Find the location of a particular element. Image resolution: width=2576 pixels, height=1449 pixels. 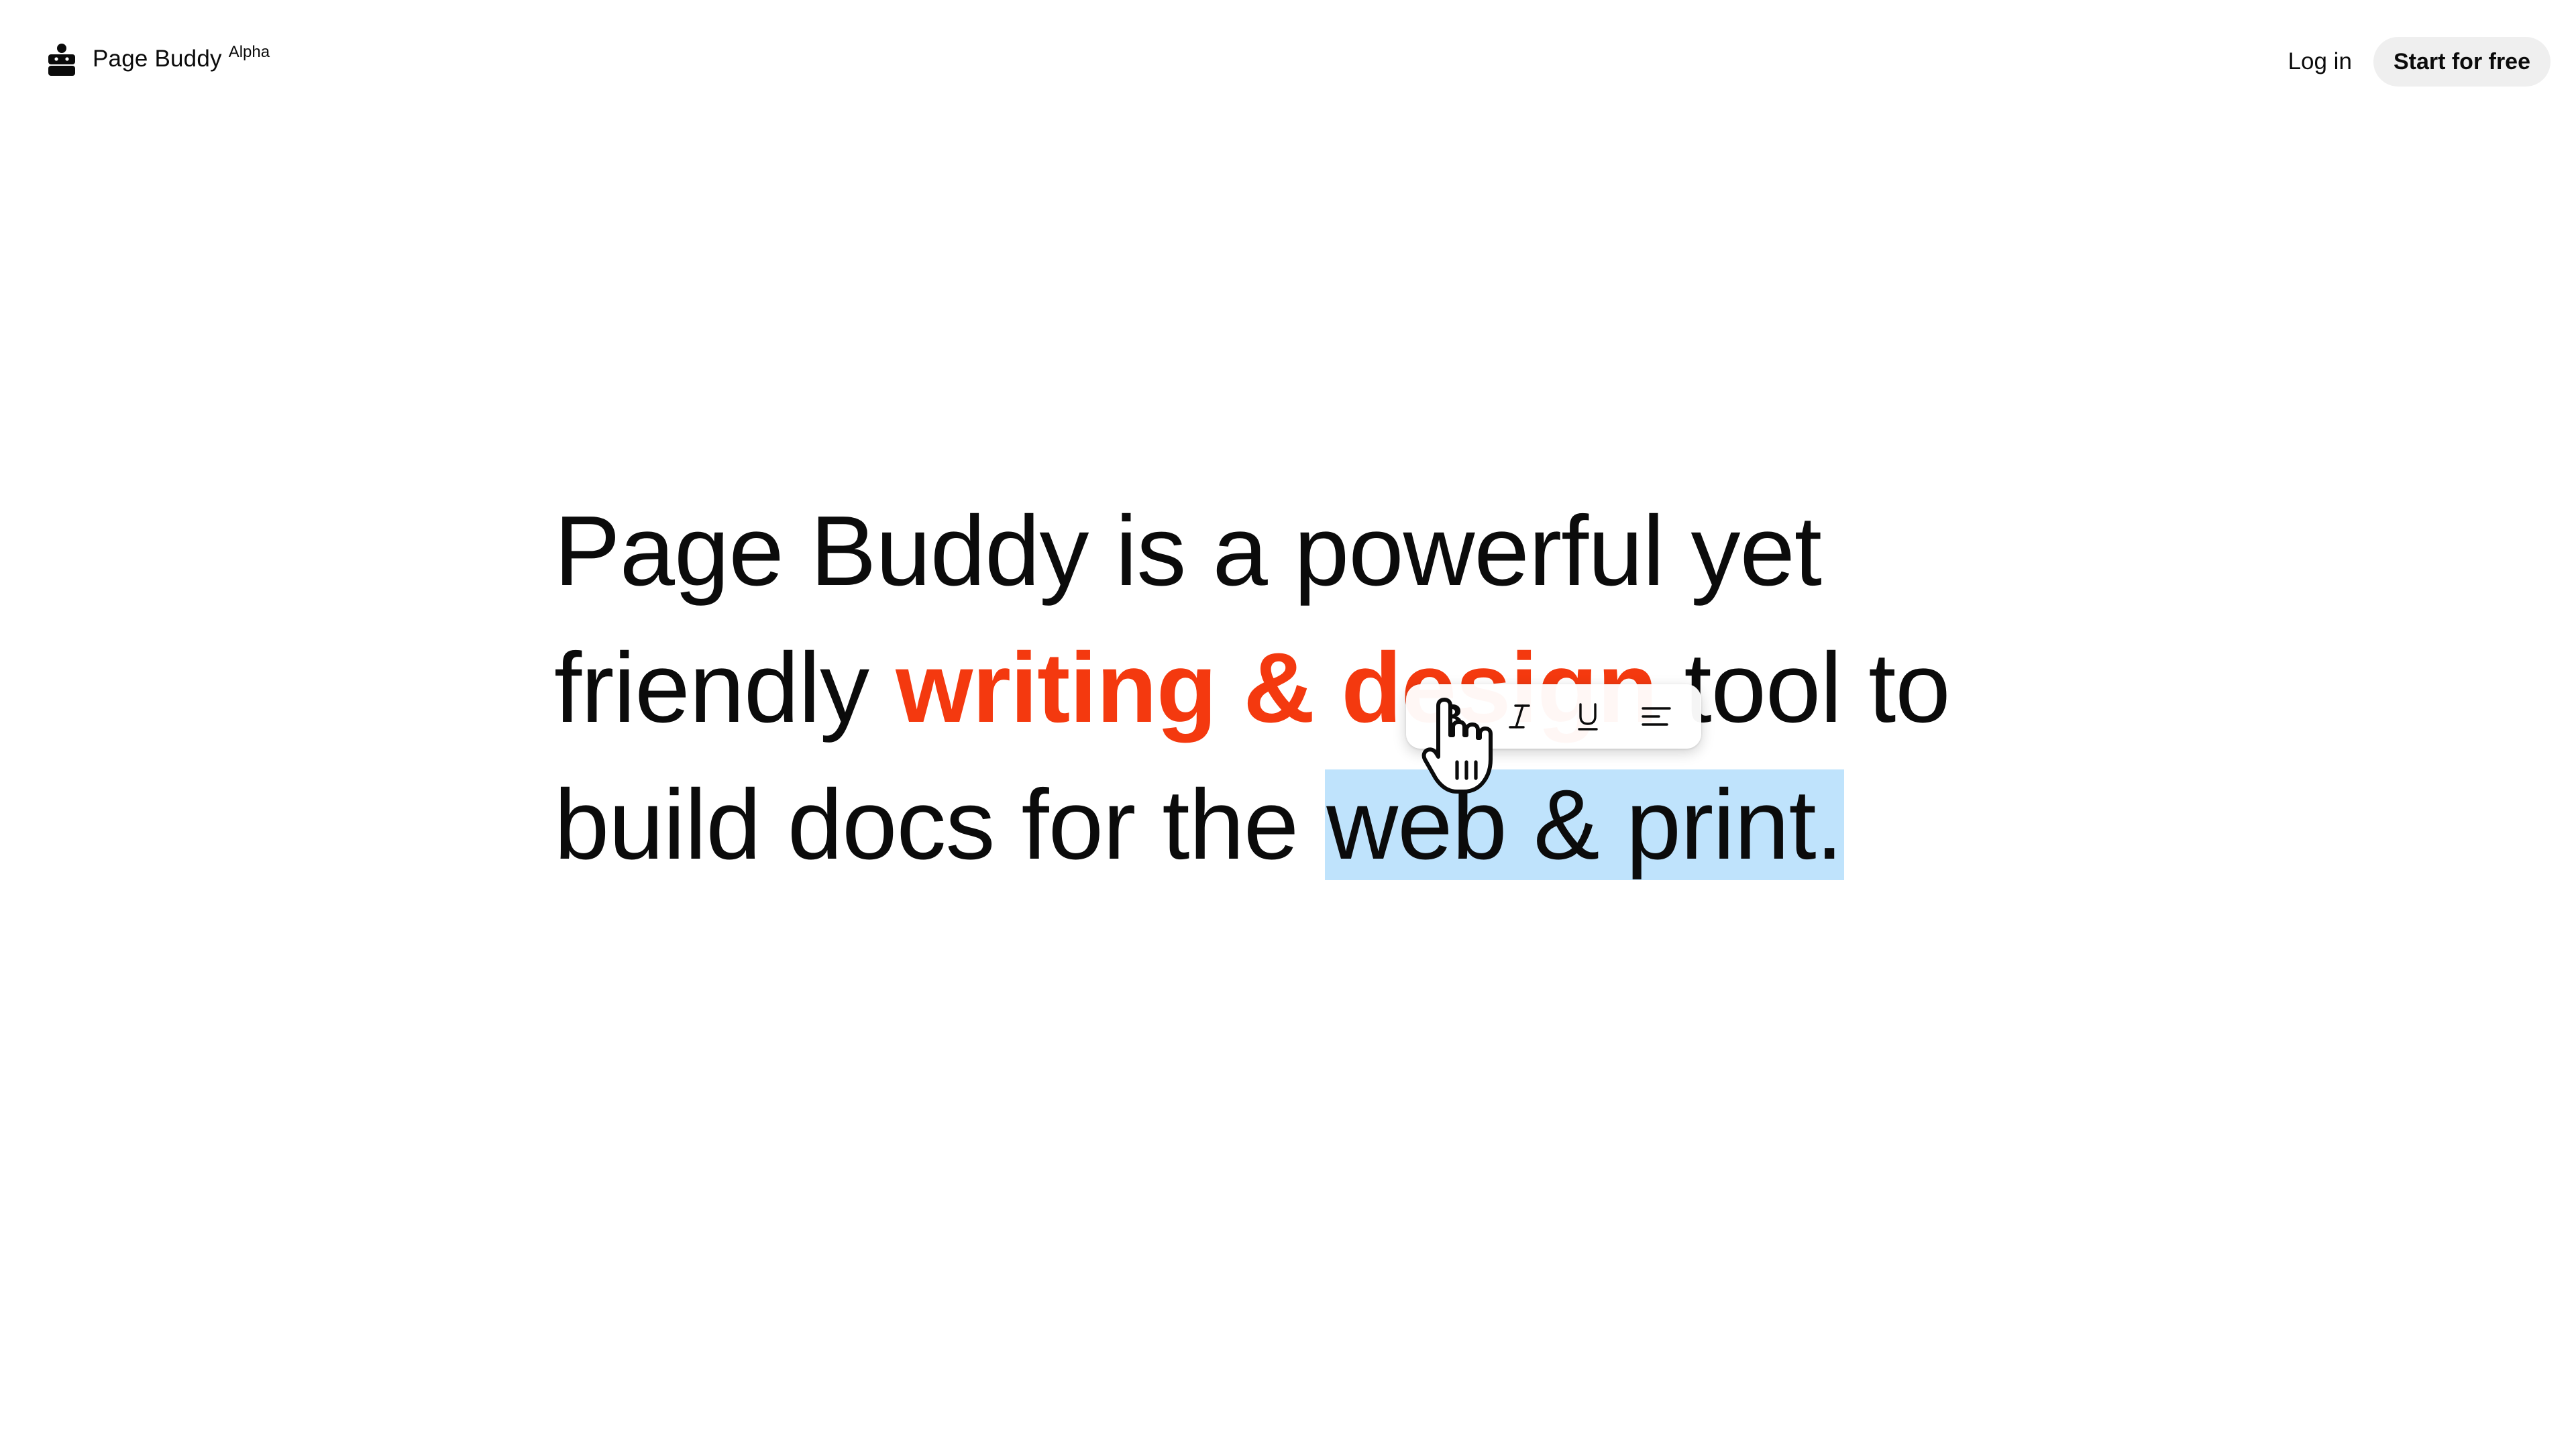

bold-button is located at coordinates (1451, 716).